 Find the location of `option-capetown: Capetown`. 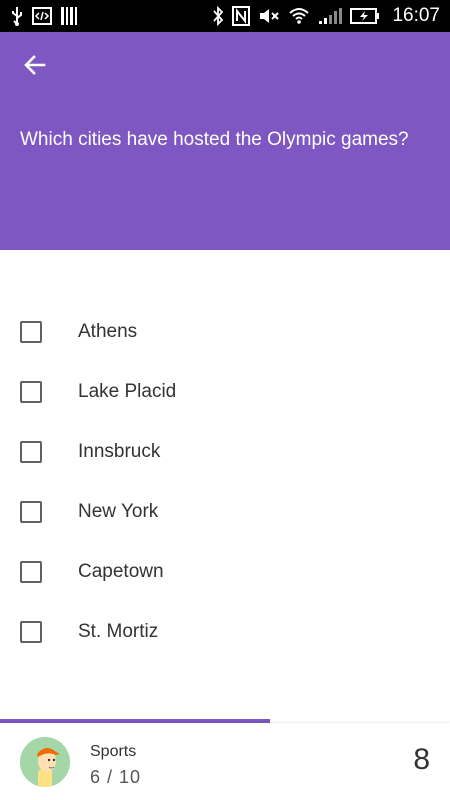

option-capetown: Capetown is located at coordinates (225, 572).